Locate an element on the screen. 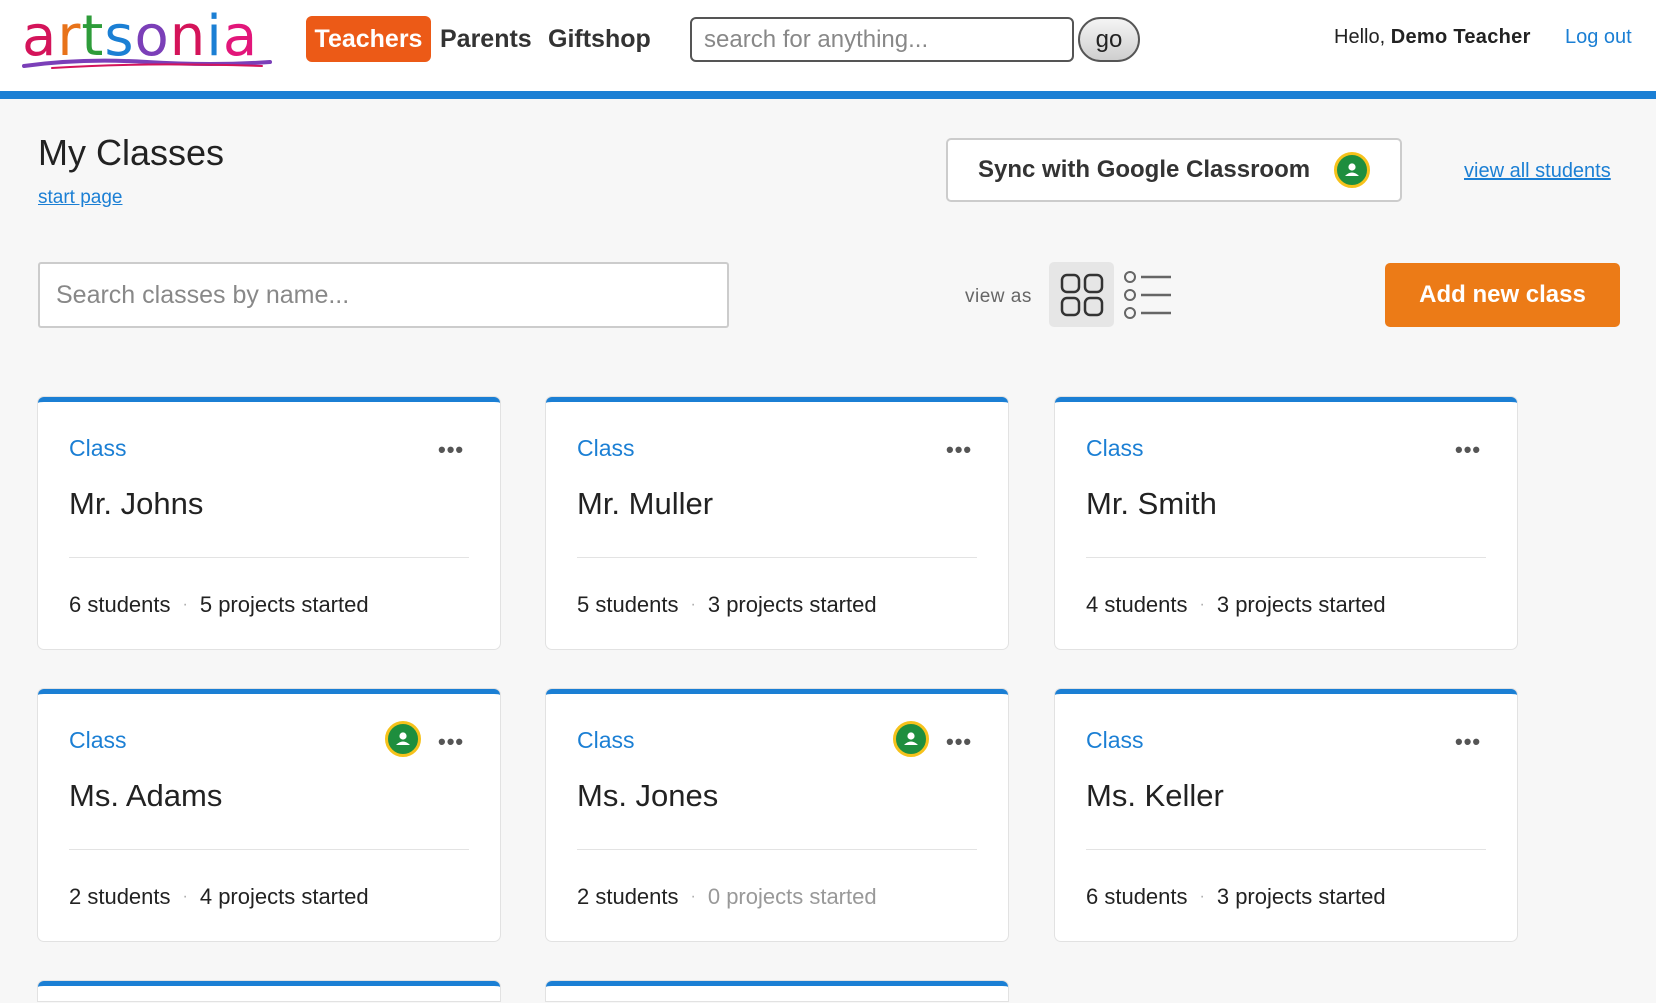 The image size is (1656, 1003). class-name: Ms. Jones is located at coordinates (647, 796).